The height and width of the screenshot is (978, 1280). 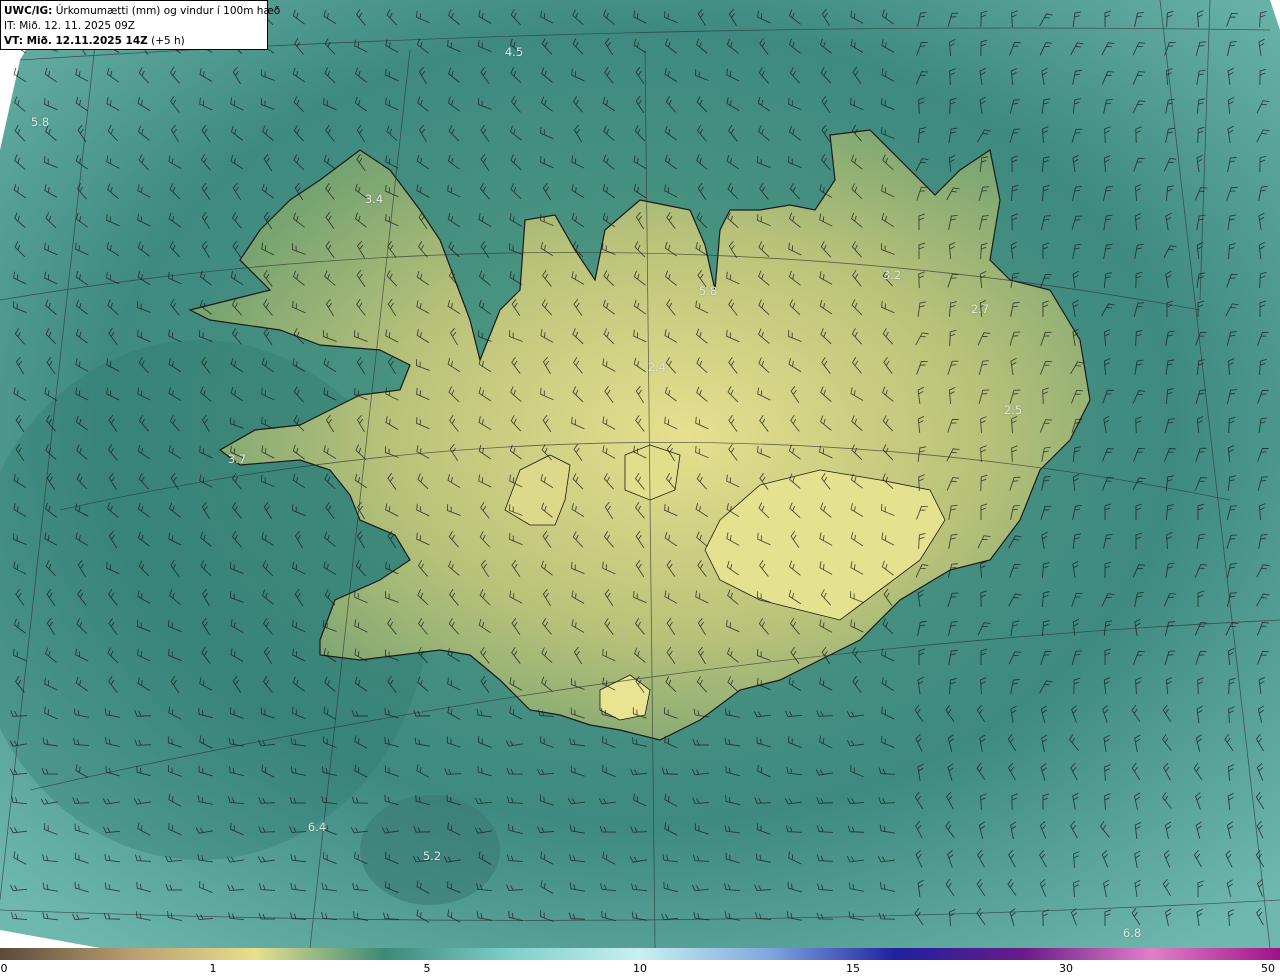 I want to click on valid-time: VT: Mið. 12.11.2025 14Z (+5 h), so click(x=94, y=41).